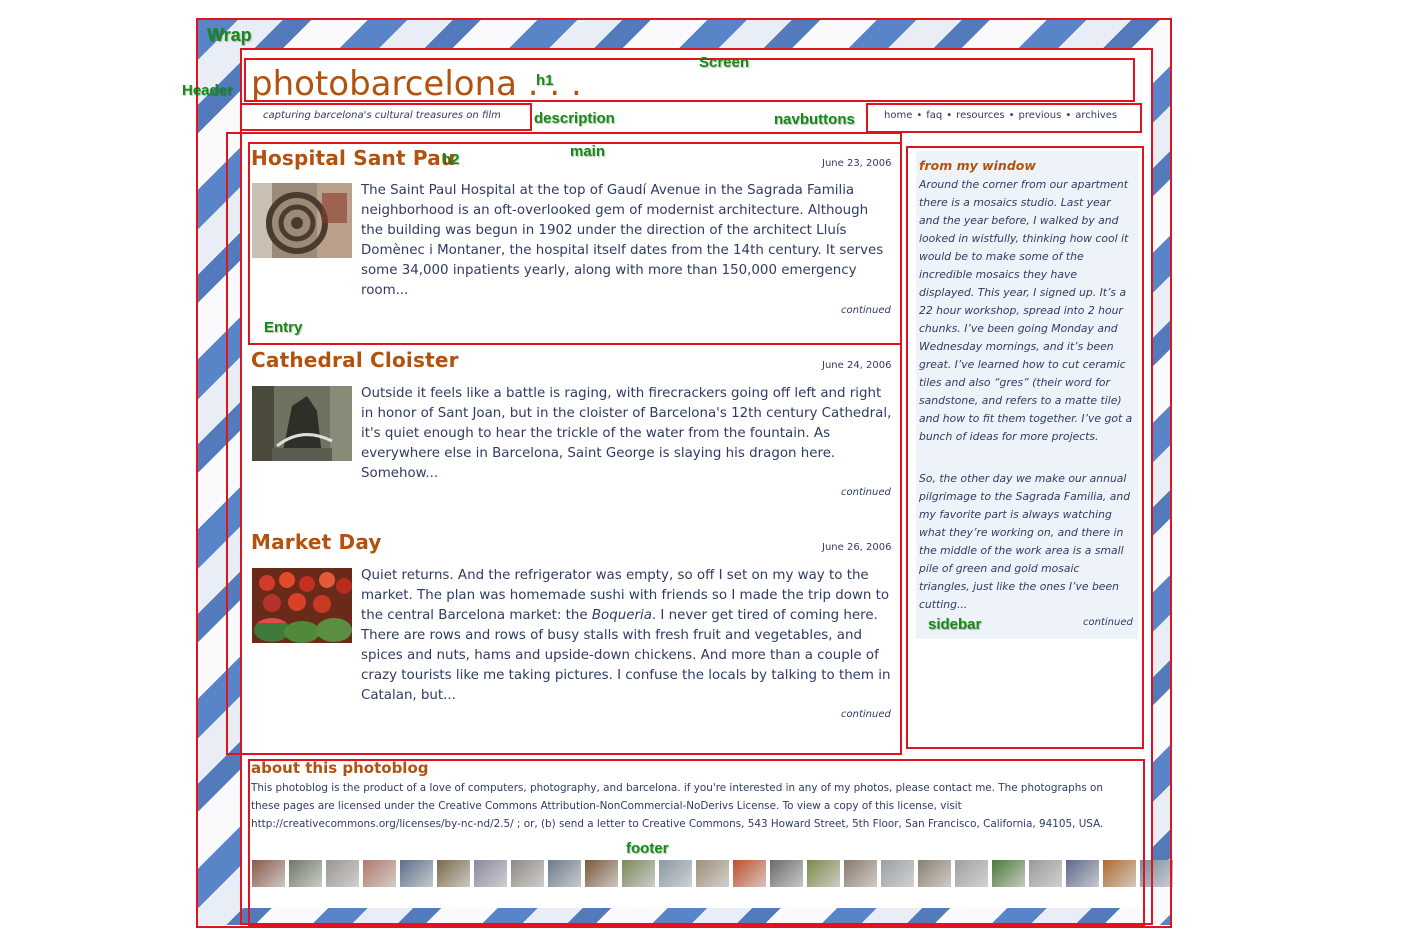 The height and width of the screenshot is (929, 1423). I want to click on annotation-label-description: description, so click(574, 118).